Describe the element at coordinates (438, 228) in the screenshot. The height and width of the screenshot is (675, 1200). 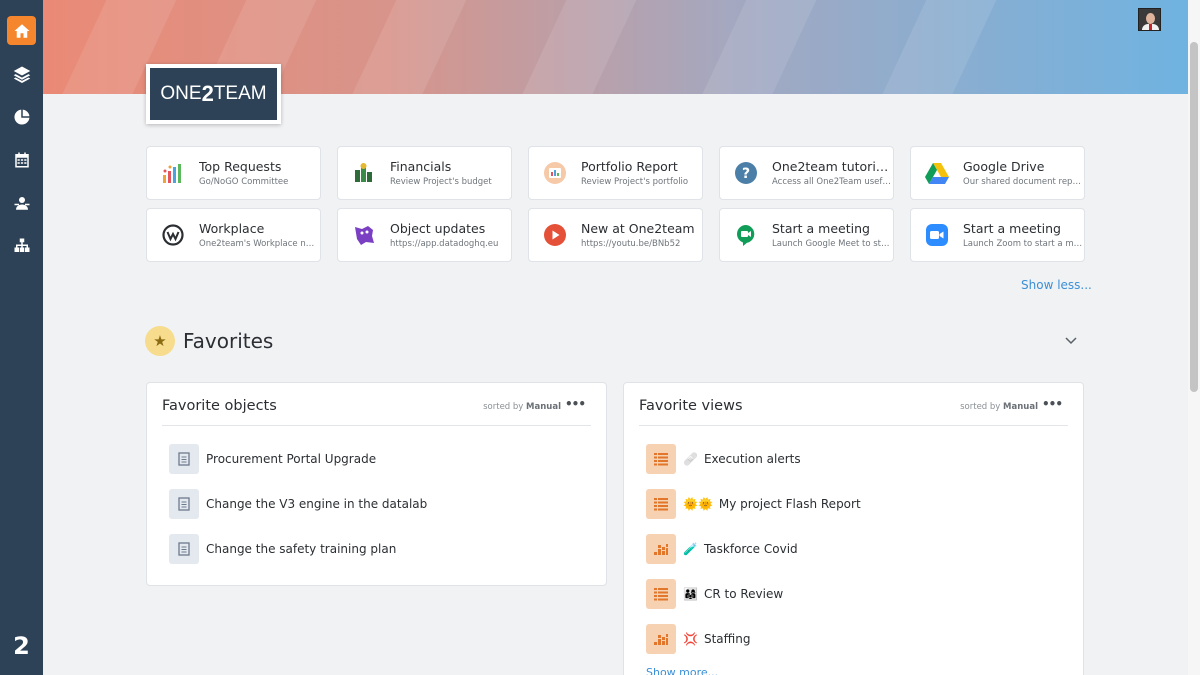
I see `shortcut-title: Object updates` at that location.